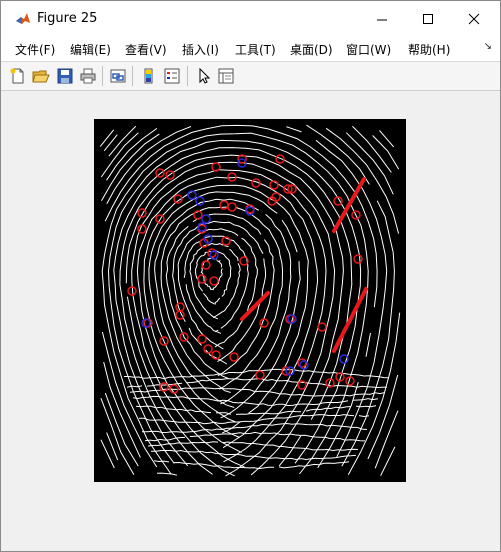  I want to click on maximize-icon, so click(428, 19).